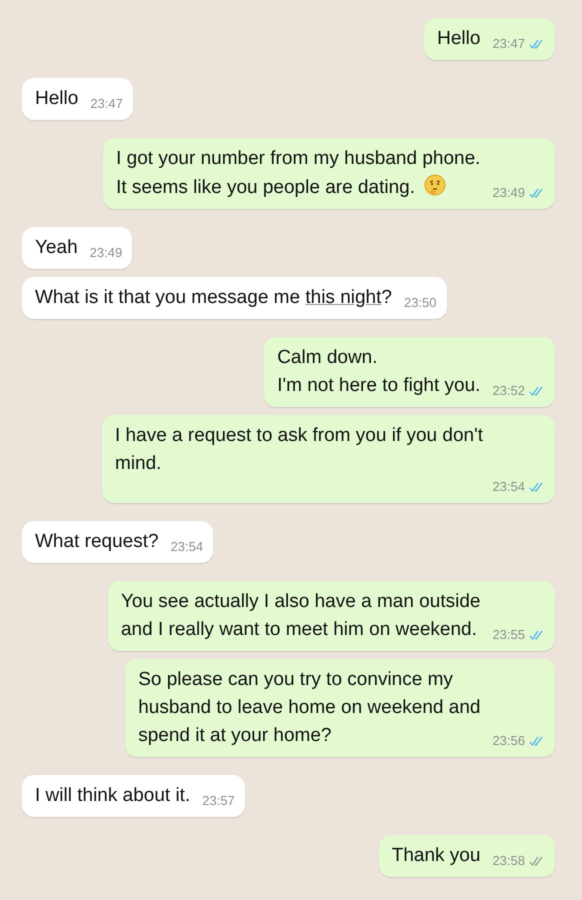 This screenshot has width=582, height=900. What do you see at coordinates (56, 248) in the screenshot?
I see `message-text: Yeah` at bounding box center [56, 248].